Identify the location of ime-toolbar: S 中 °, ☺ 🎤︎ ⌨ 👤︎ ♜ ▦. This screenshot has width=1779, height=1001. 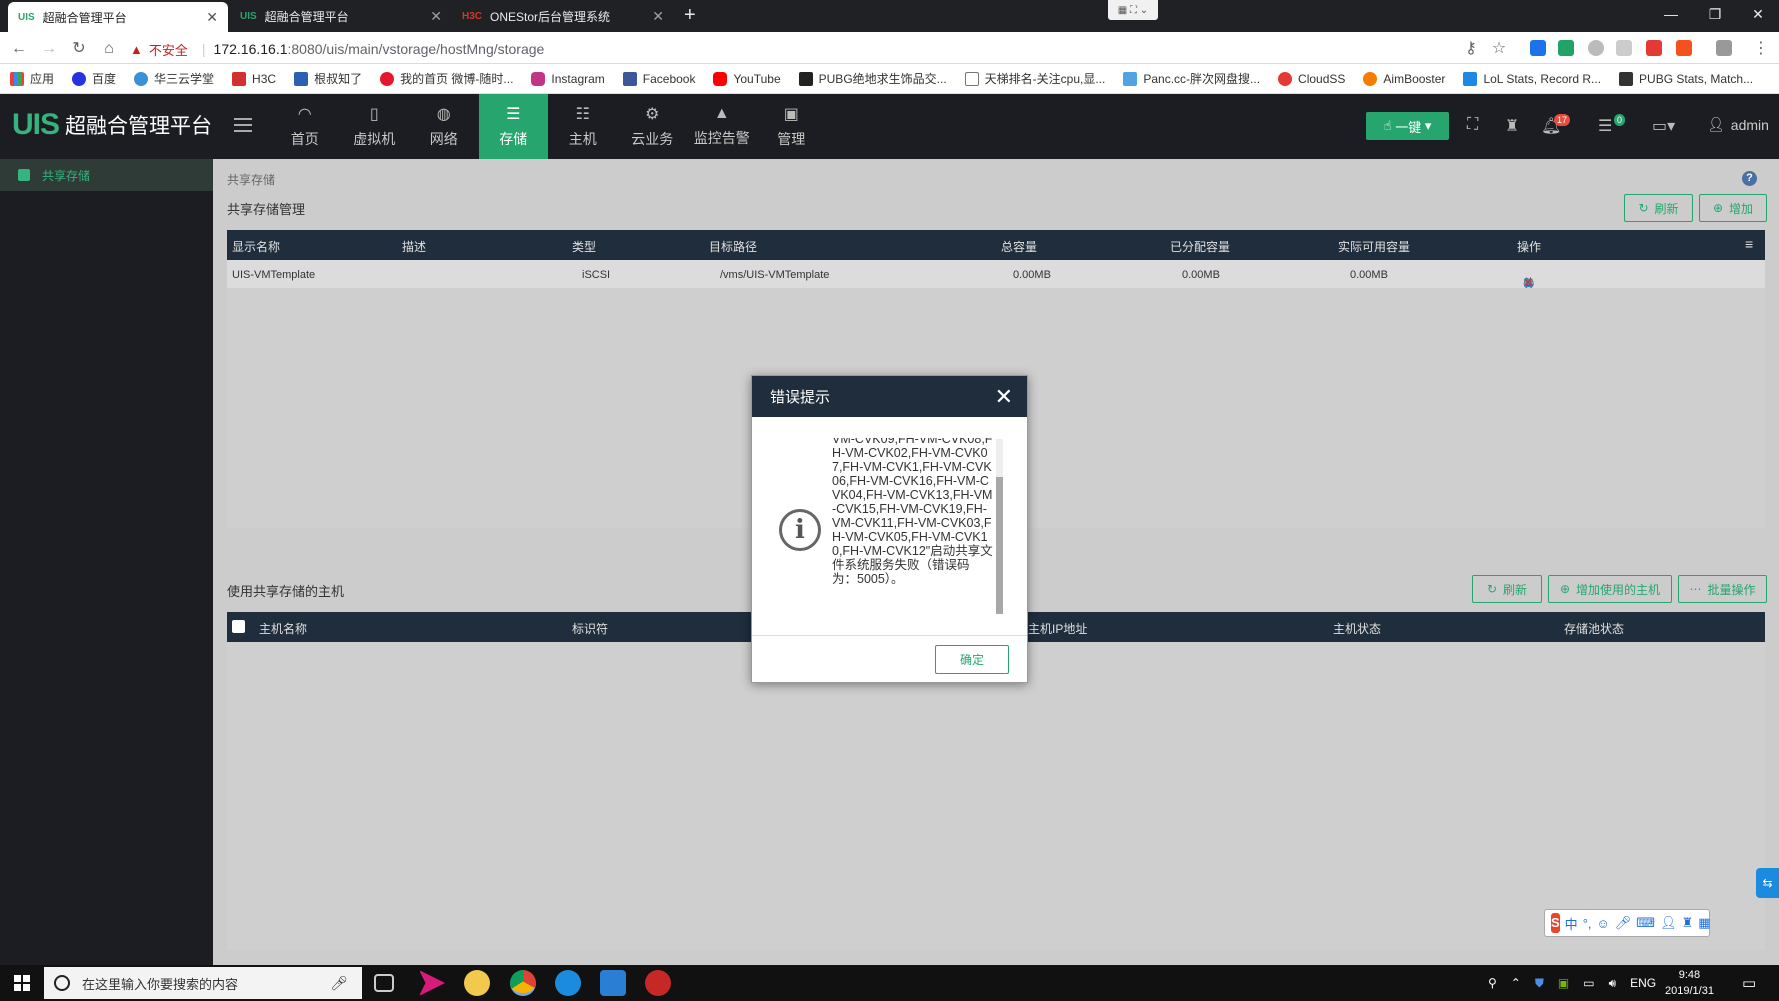
(1627, 923).